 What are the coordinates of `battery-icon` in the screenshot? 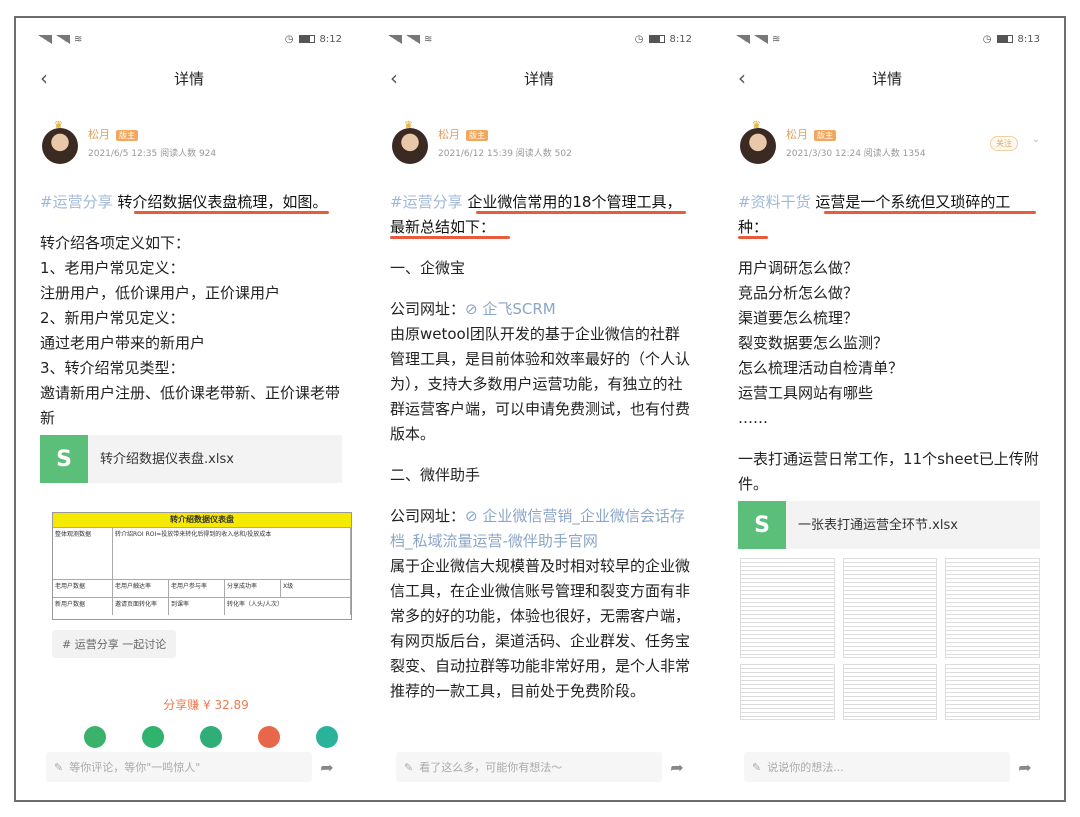 It's located at (306, 39).